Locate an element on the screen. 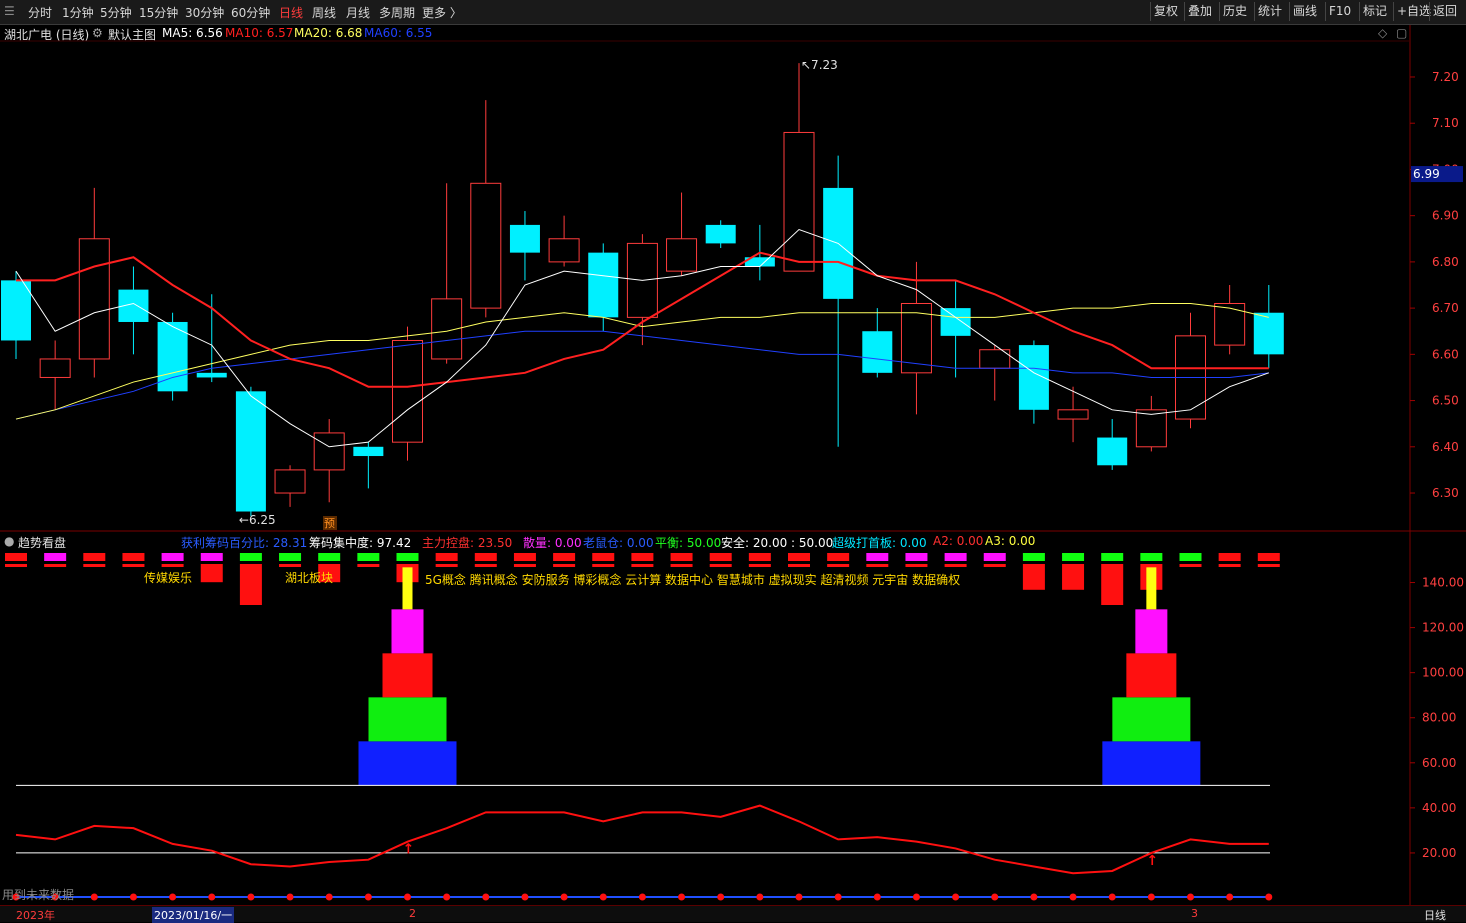 This screenshot has width=1466, height=923. forecast-badge: 预 is located at coordinates (329, 523).